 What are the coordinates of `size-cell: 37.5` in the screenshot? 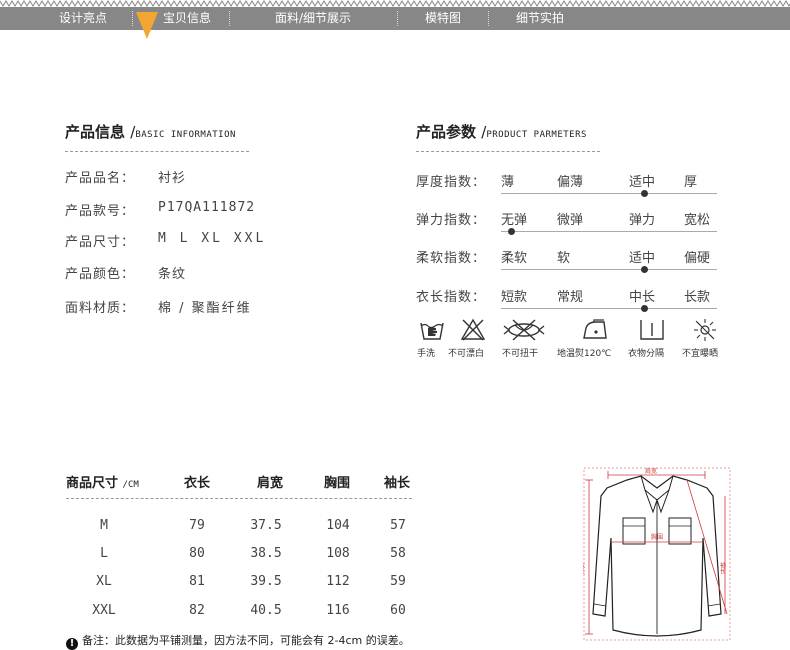 It's located at (266, 525).